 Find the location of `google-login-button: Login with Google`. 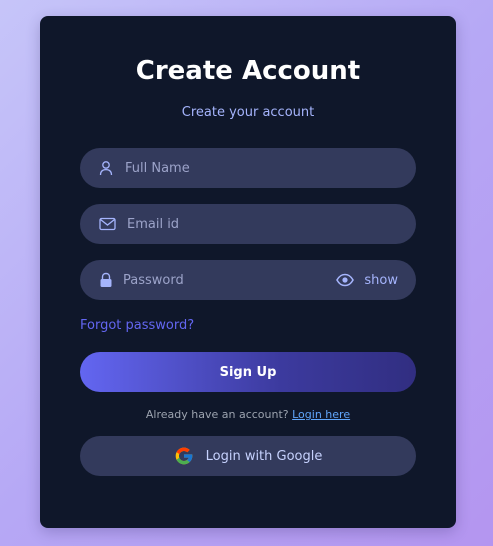

google-login-button: Login with Google is located at coordinates (248, 456).